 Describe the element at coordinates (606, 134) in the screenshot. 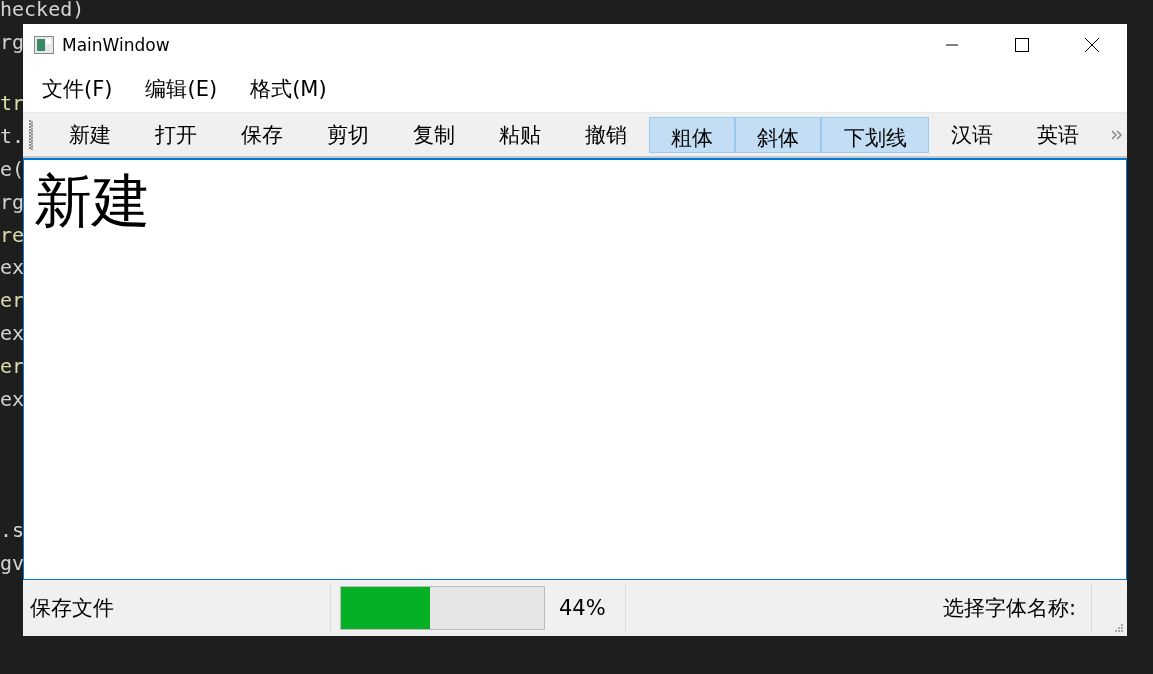

I see `toolbar-button: 撤销` at that location.